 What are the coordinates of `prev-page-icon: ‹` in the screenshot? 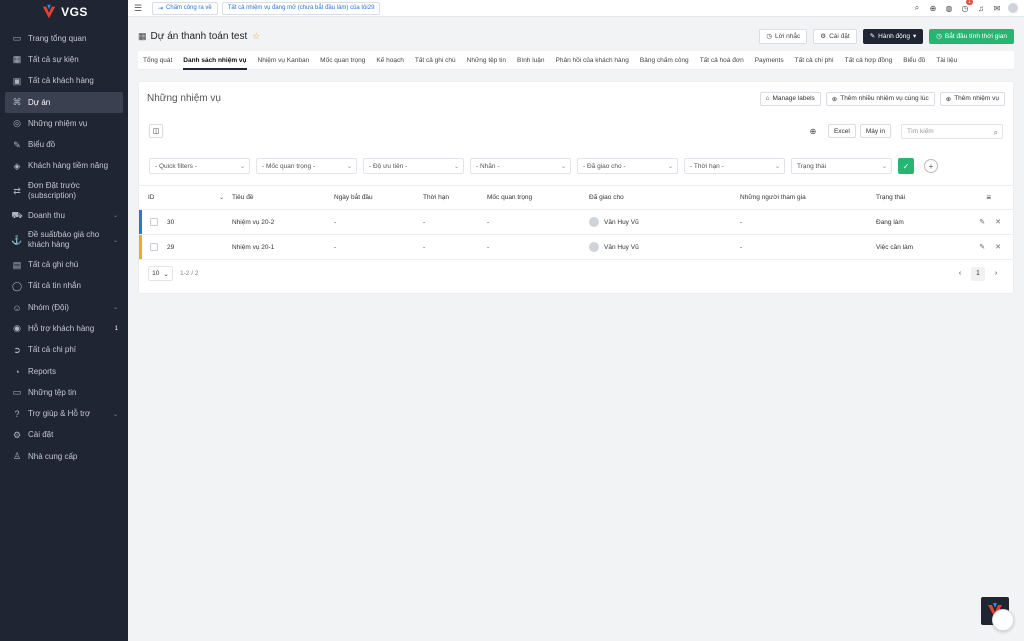 It's located at (960, 274).